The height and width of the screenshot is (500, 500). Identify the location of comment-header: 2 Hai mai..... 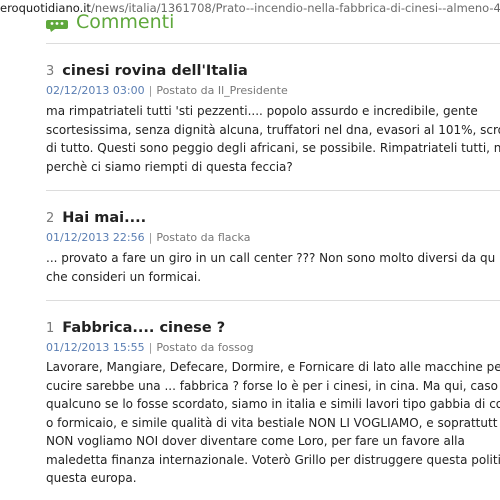
(273, 218).